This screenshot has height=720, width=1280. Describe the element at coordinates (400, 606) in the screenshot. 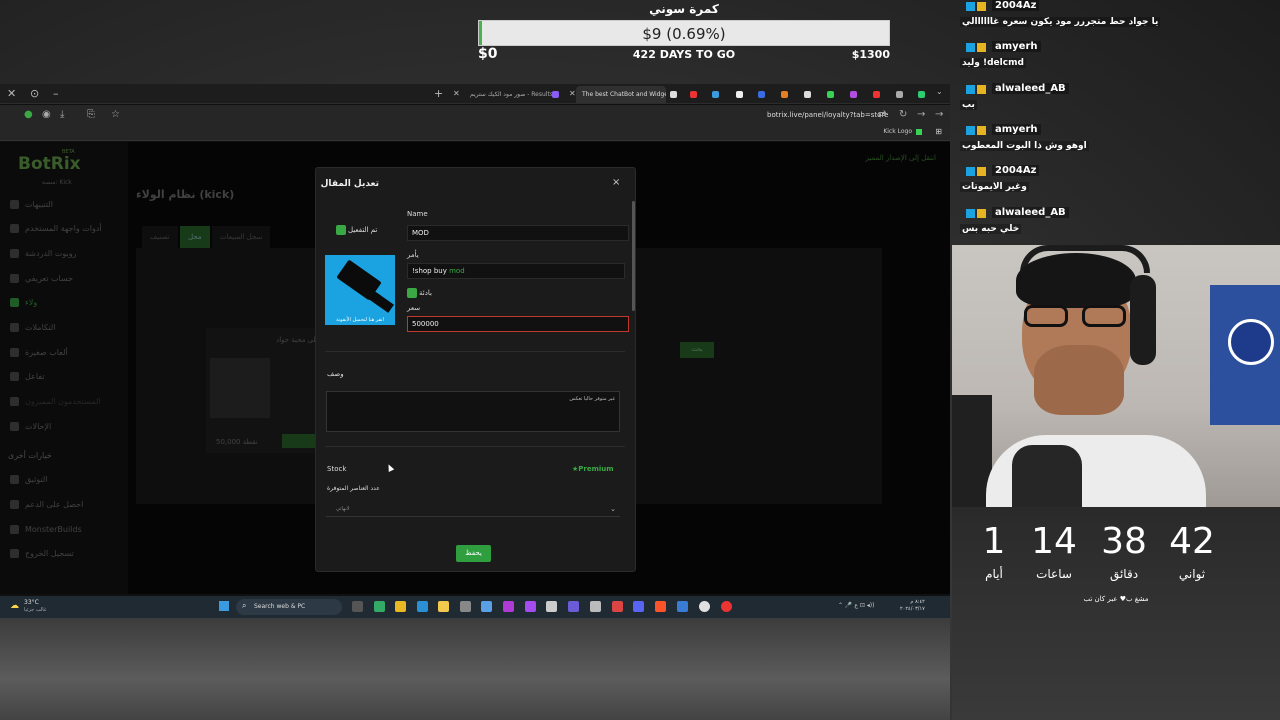

I see `file-explorer-icon` at that location.